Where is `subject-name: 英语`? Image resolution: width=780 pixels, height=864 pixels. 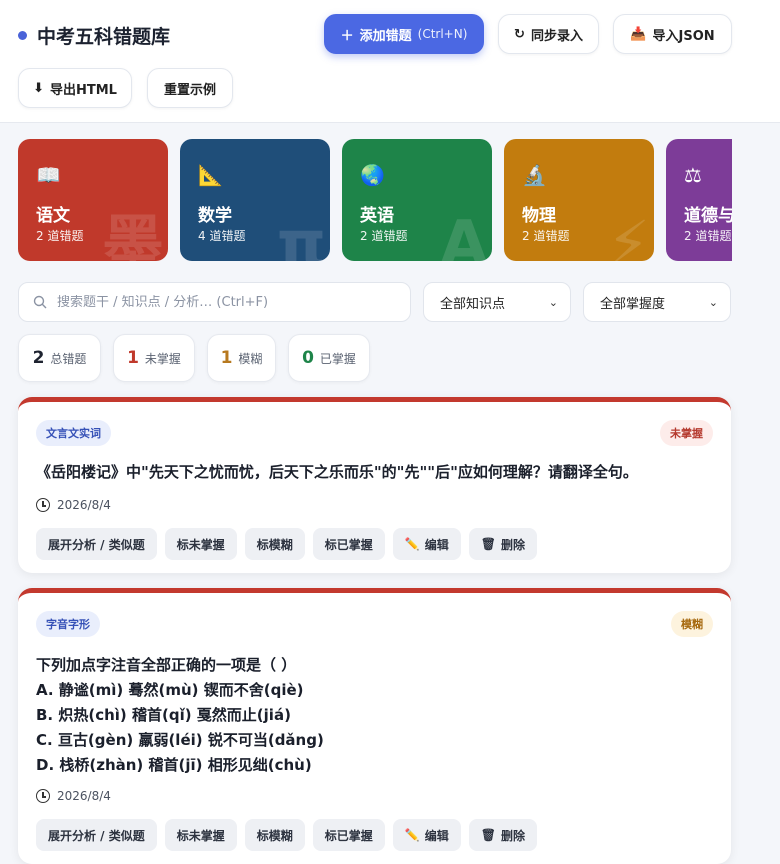
subject-name: 英语 is located at coordinates (377, 216).